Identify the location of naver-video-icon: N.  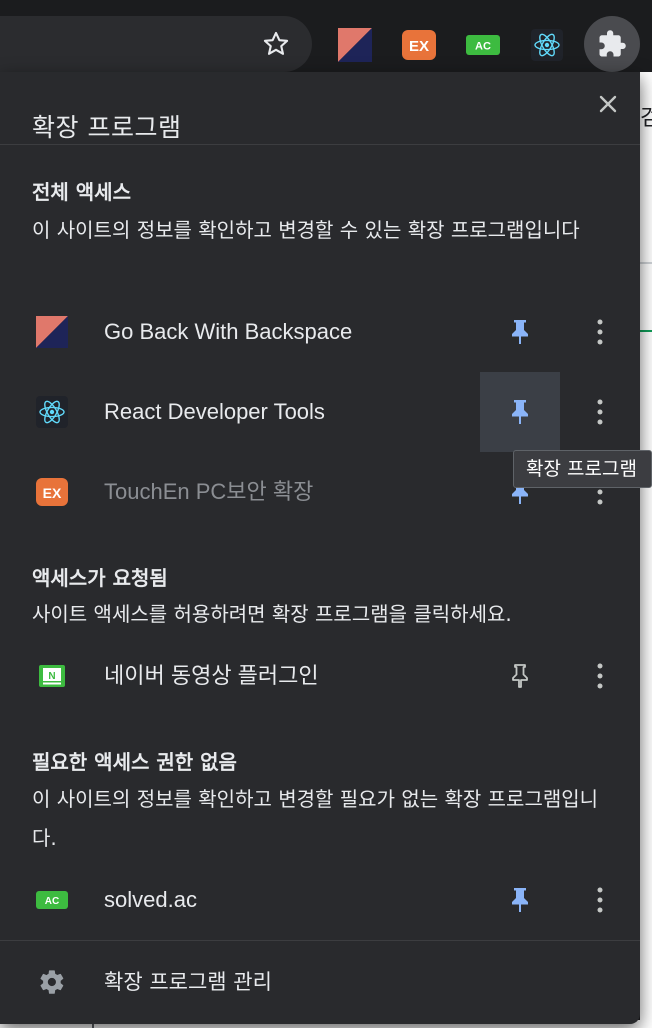
(52, 676).